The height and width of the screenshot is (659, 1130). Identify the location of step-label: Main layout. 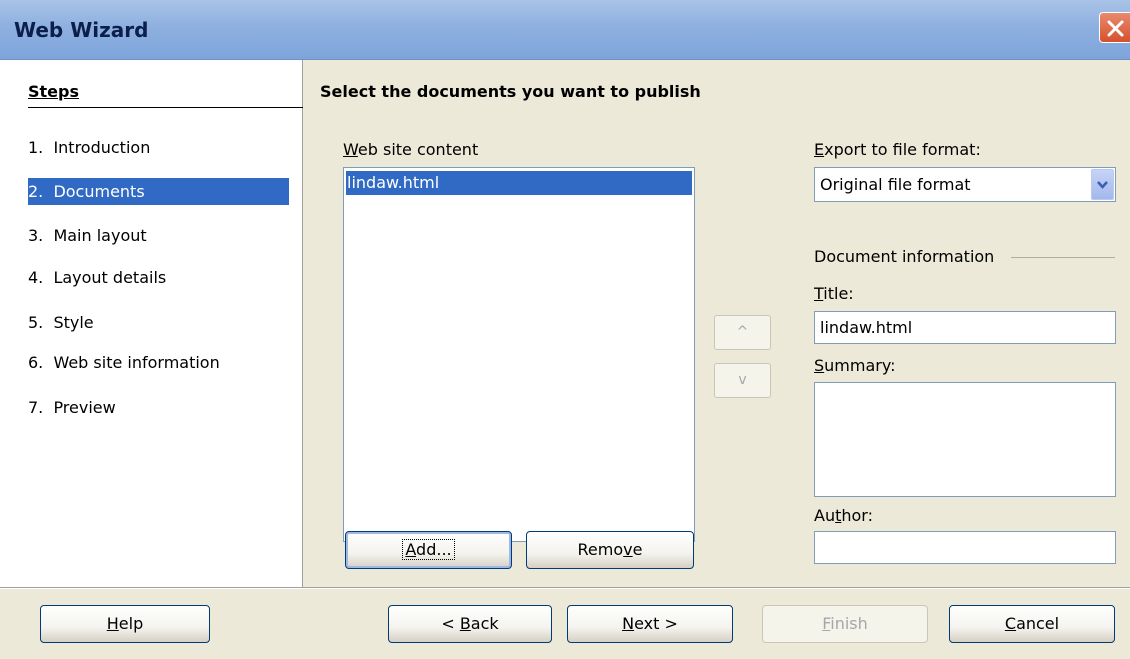
(100, 235).